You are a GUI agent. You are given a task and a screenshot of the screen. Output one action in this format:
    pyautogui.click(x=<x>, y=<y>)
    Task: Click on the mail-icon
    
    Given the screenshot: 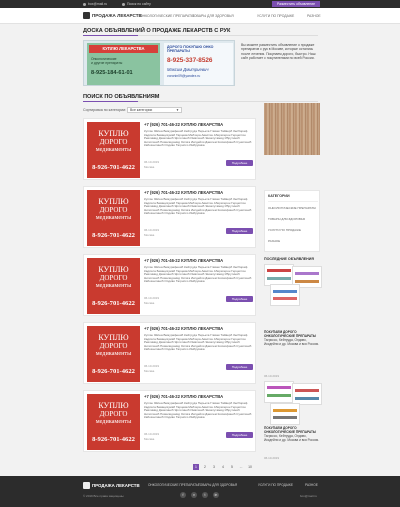 What is the action you would take?
    pyautogui.click(x=84, y=4)
    